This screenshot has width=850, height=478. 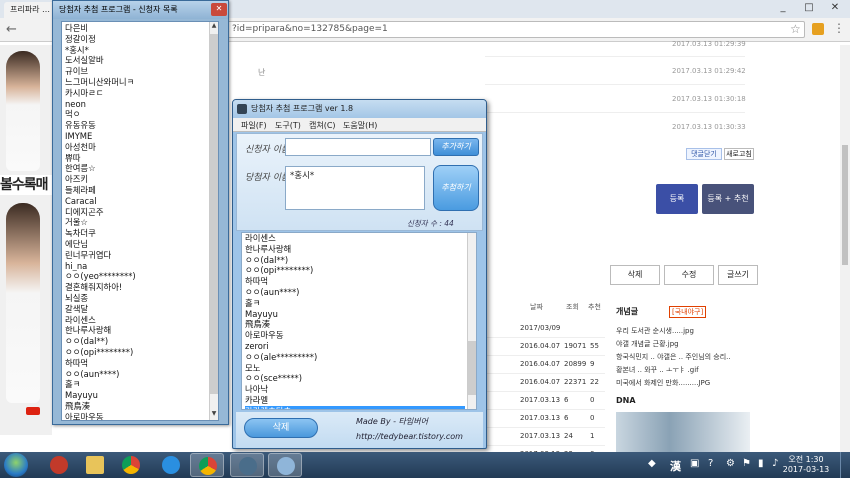 I want to click on list-window-title: 당첨자 추첨 프로그램 - 신청자 목록, so click(x=140, y=10).